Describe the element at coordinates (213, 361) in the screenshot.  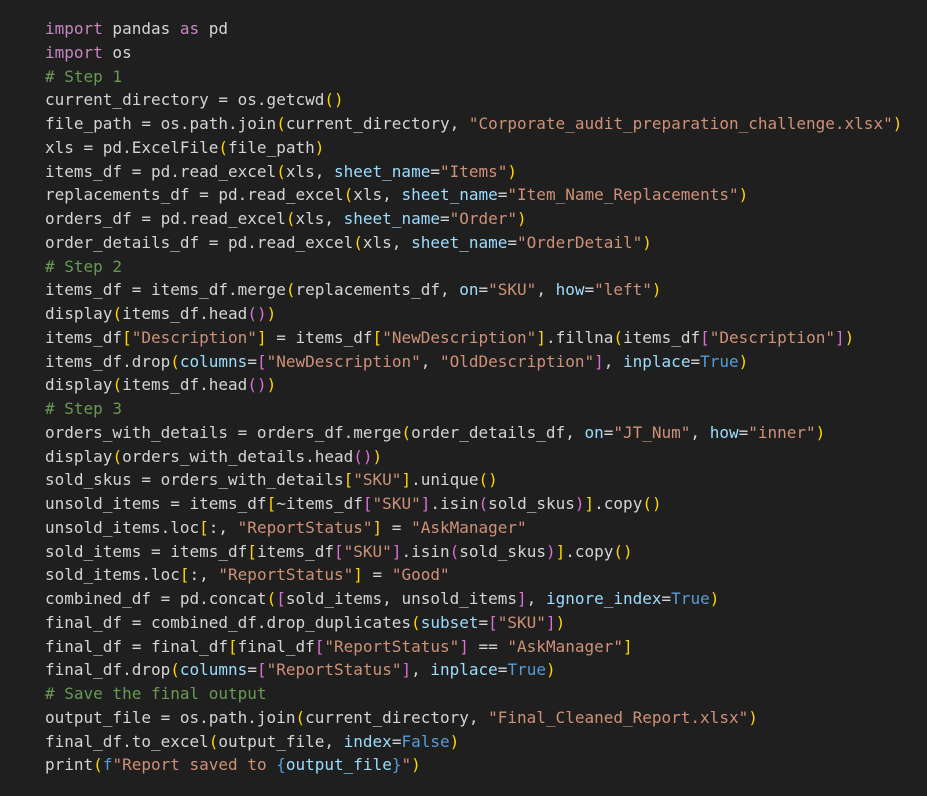
I see `code-token-param: columns` at that location.